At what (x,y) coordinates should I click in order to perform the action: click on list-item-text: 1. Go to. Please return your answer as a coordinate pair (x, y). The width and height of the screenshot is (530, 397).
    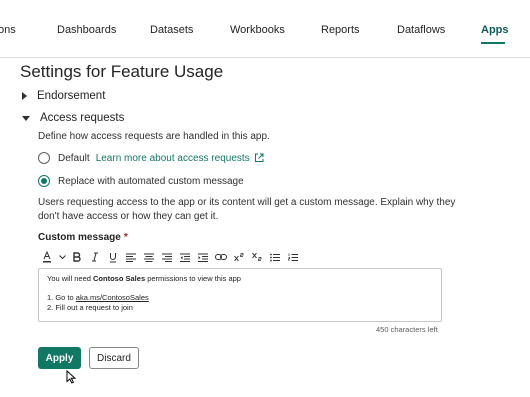
    Looking at the image, I should click on (61, 297).